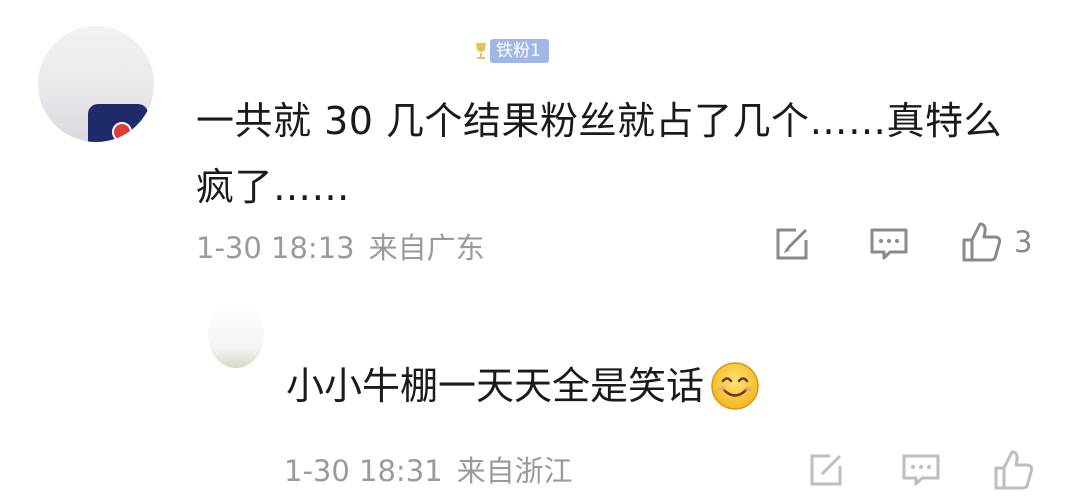 The height and width of the screenshot is (500, 1080). Describe the element at coordinates (495, 386) in the screenshot. I see `comment-text-line: 小小牛棚一天天全是笑话` at that location.